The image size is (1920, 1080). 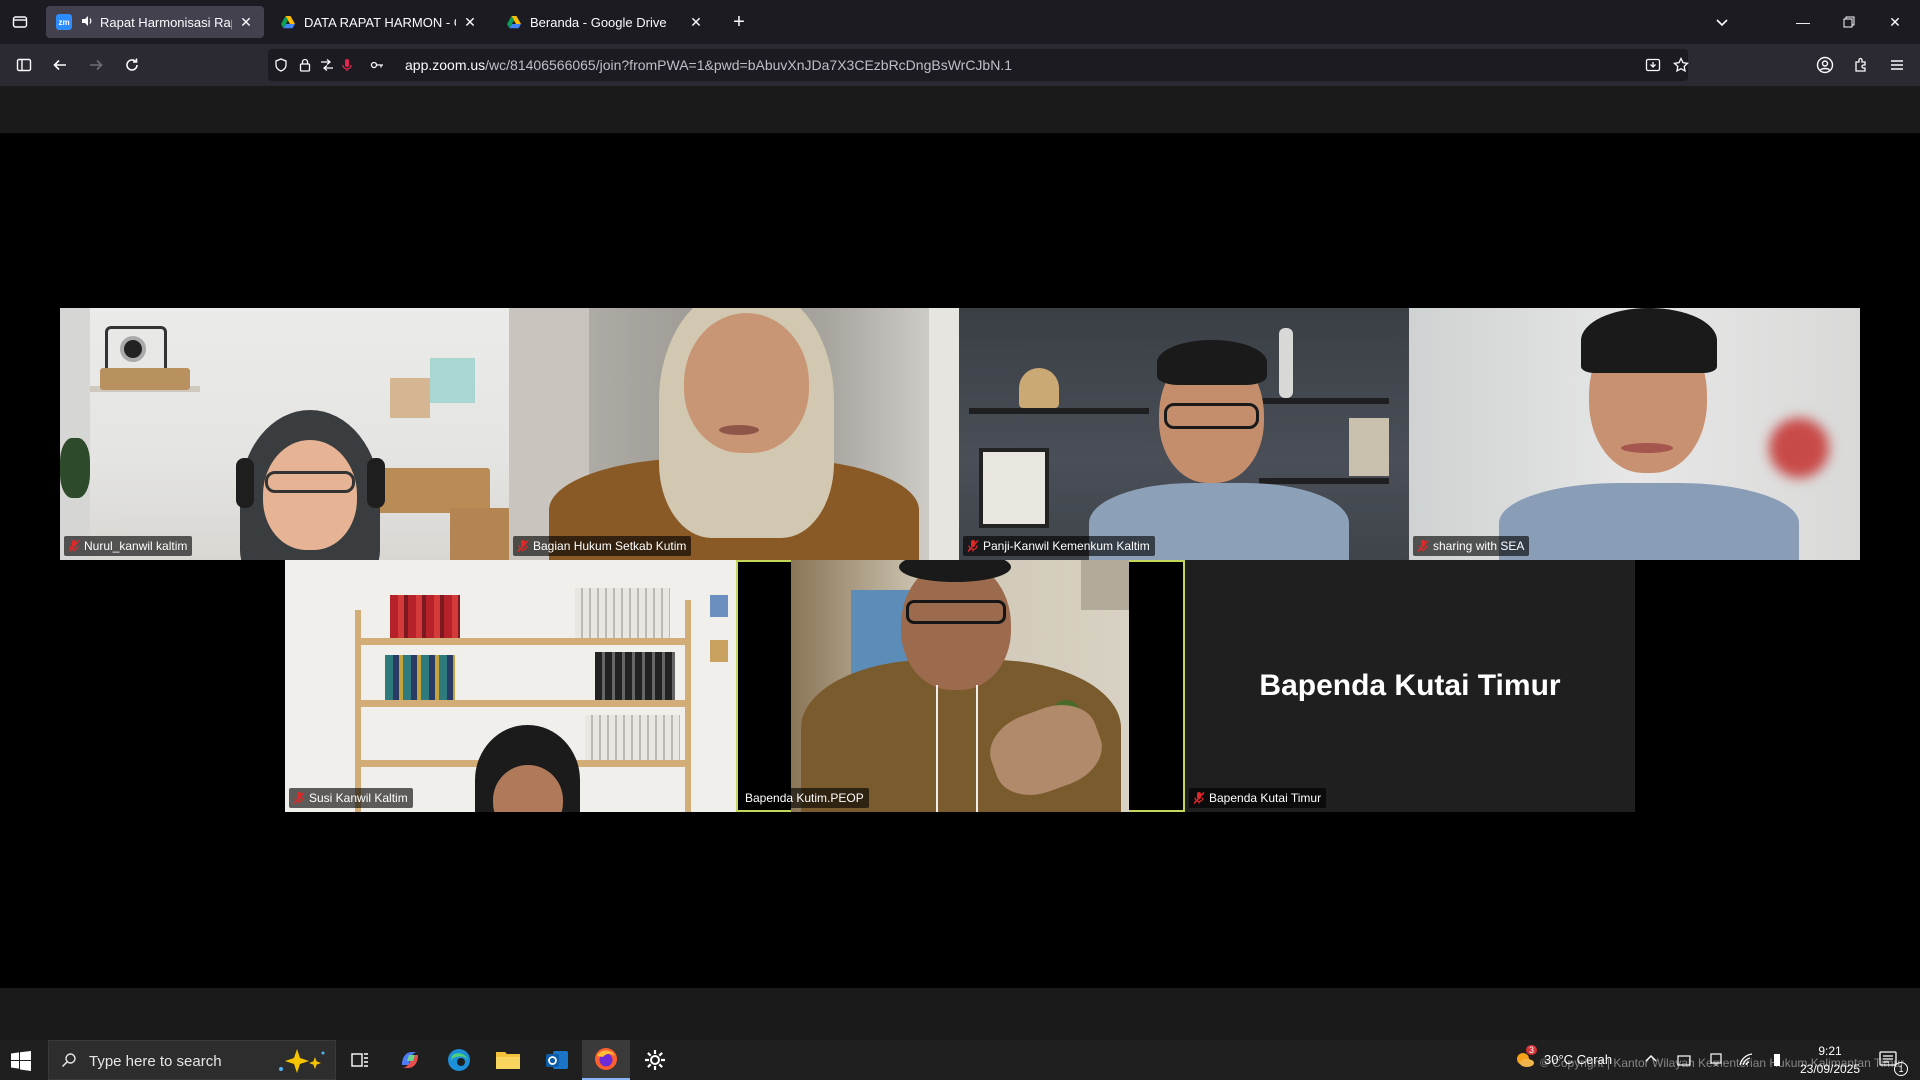 I want to click on participant-tile-video-off: Bapenda Kutai Timur Bapenda Kutai Timur, so click(x=1410, y=686).